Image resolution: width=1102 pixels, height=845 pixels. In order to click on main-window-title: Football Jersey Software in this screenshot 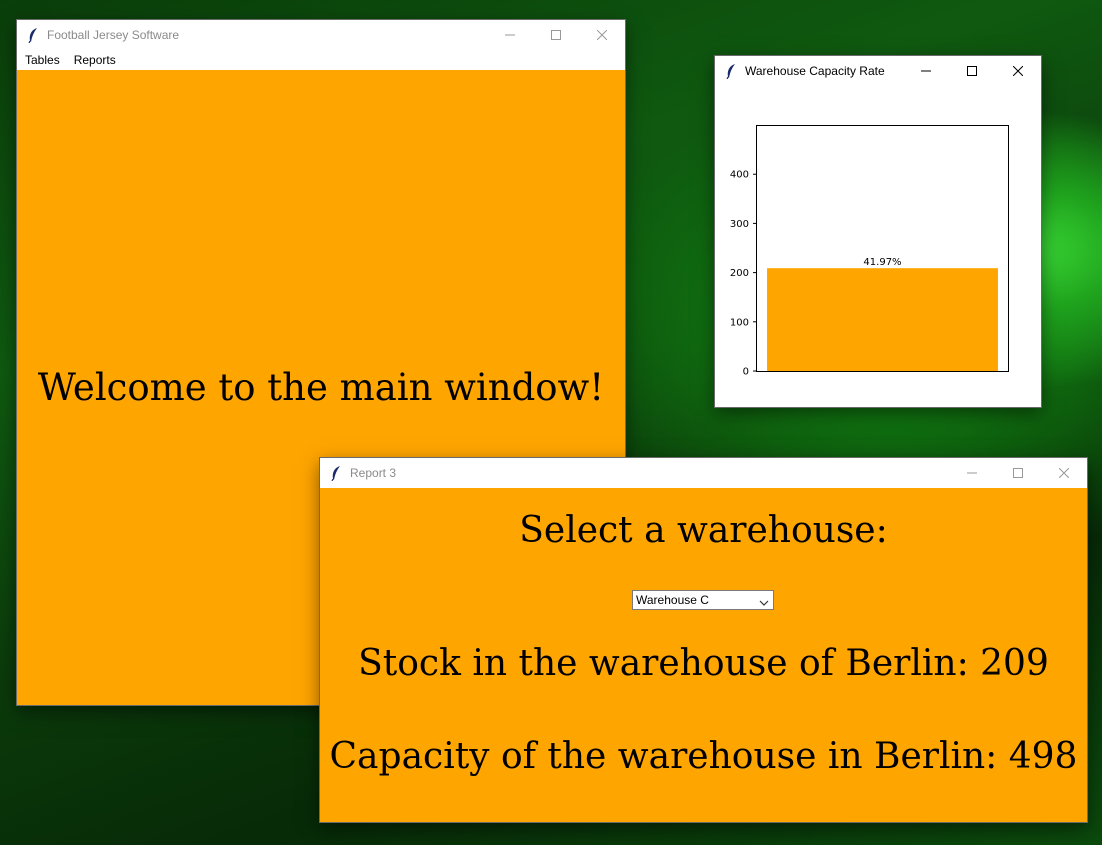, I will do `click(113, 35)`.